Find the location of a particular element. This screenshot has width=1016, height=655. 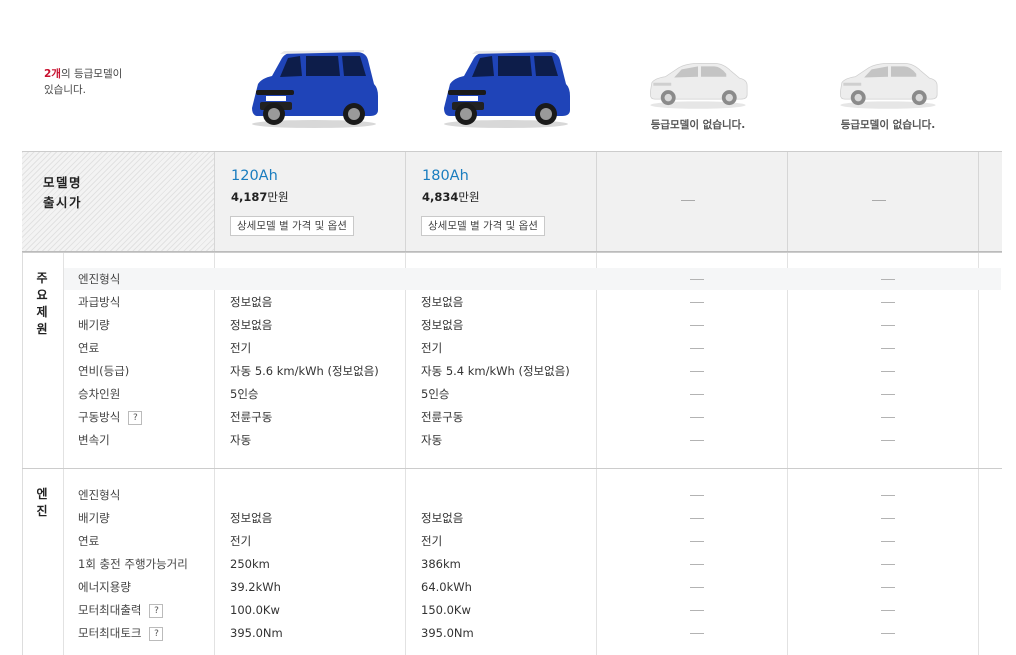

spec-row-label-text: 연비(등급) is located at coordinates (104, 371).